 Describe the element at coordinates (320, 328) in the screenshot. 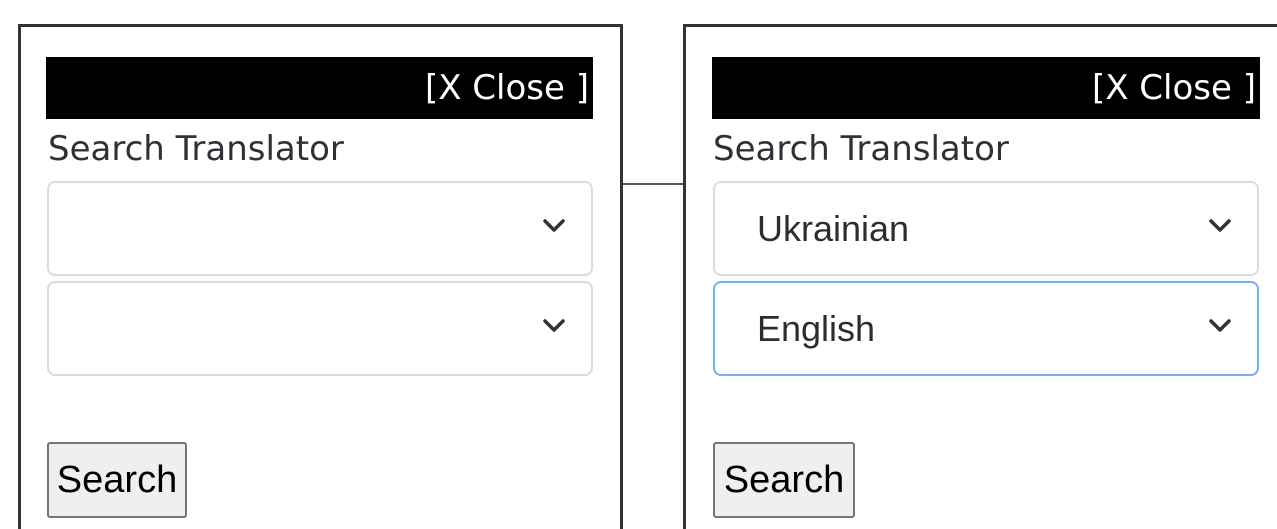

I see `target-language-select` at that location.